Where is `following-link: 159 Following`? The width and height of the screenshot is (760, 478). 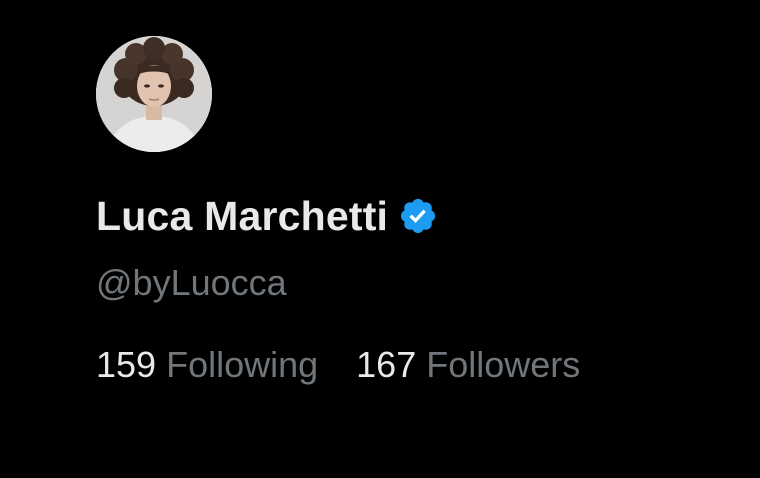 following-link: 159 Following is located at coordinates (207, 365).